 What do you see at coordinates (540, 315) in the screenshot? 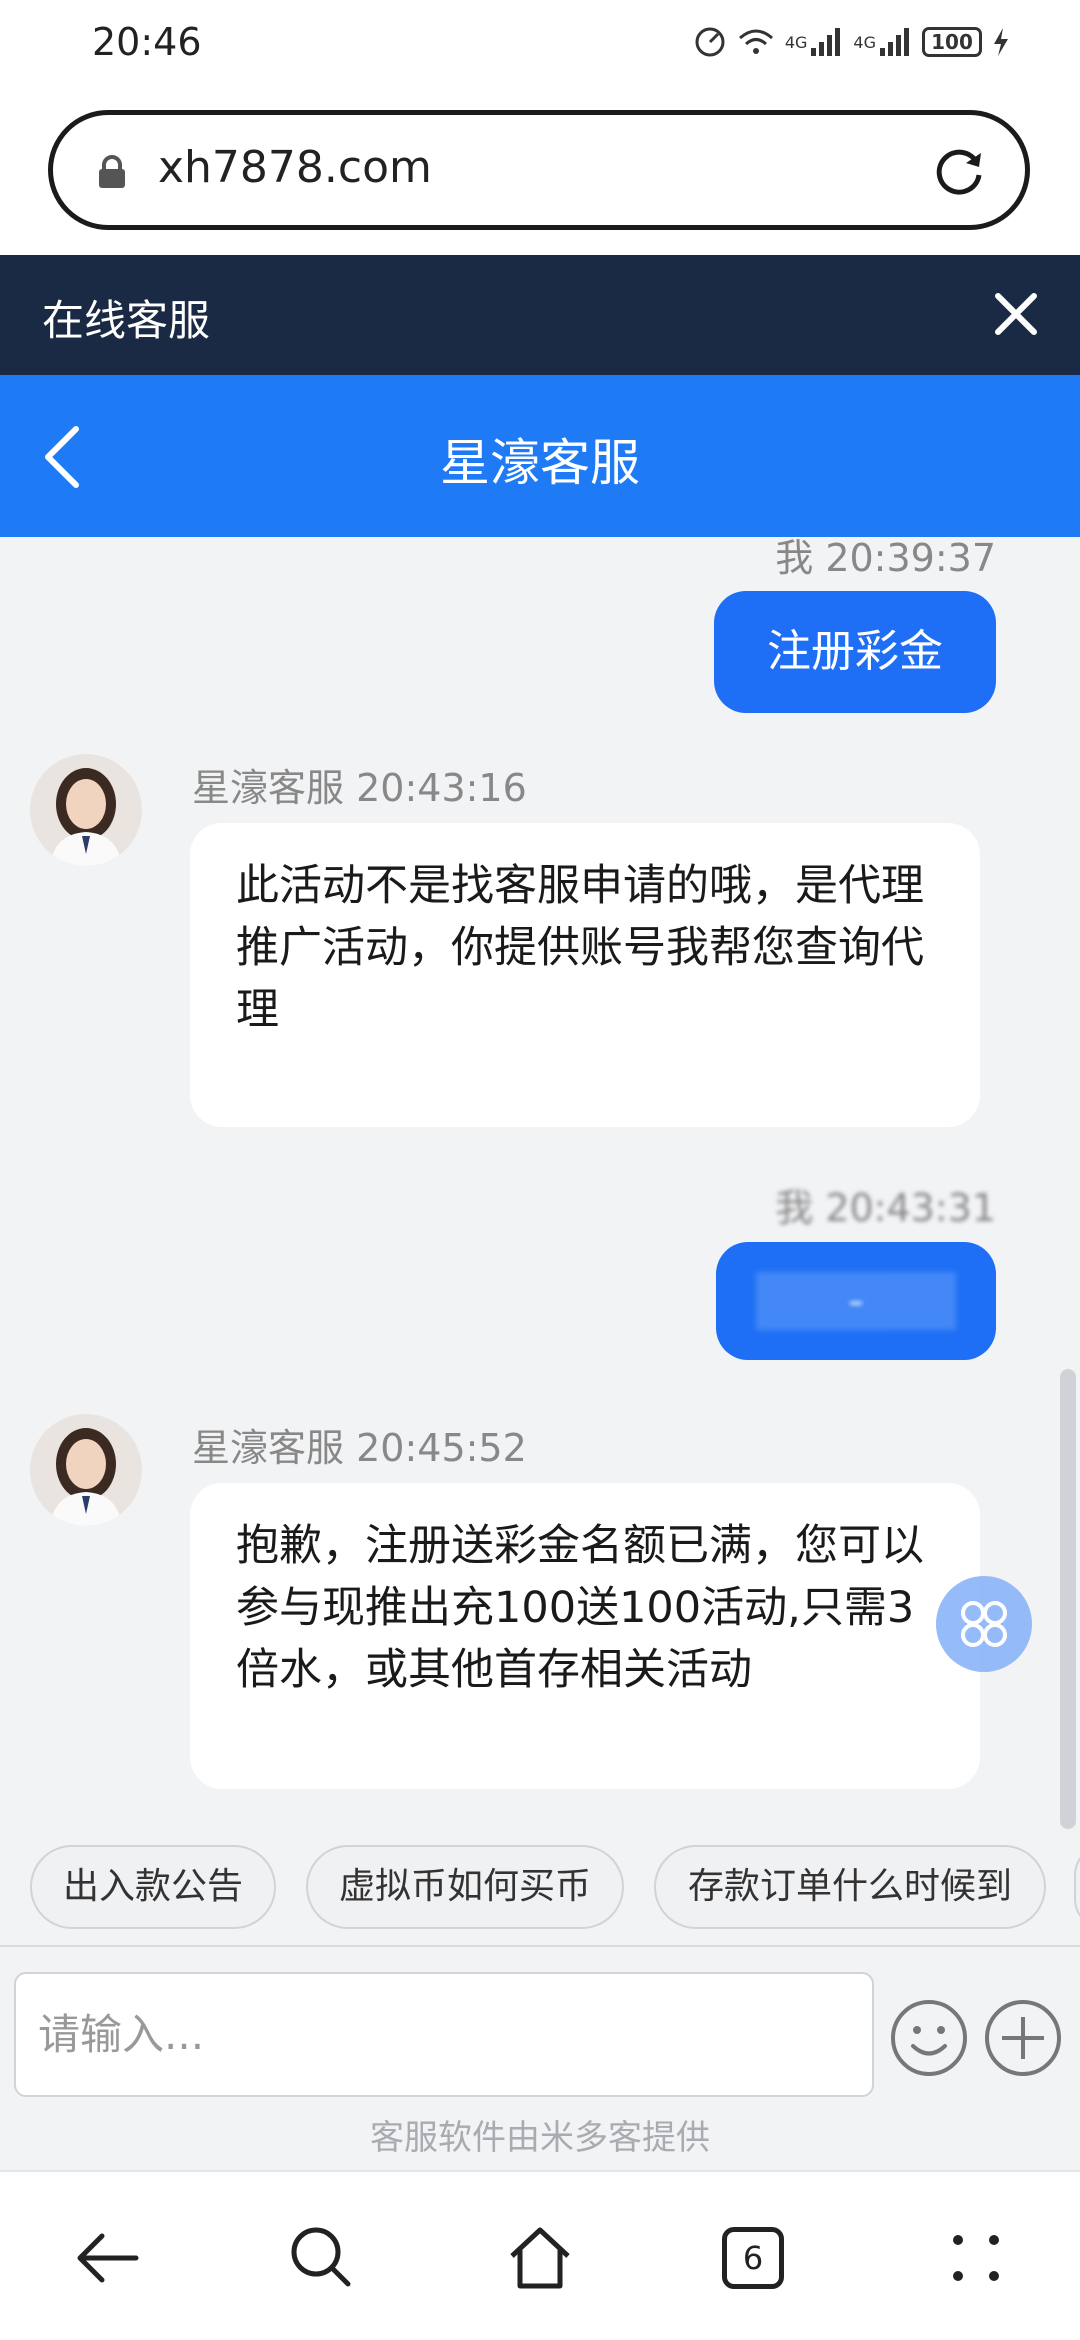
I see `online-service-header: 在线客服` at bounding box center [540, 315].